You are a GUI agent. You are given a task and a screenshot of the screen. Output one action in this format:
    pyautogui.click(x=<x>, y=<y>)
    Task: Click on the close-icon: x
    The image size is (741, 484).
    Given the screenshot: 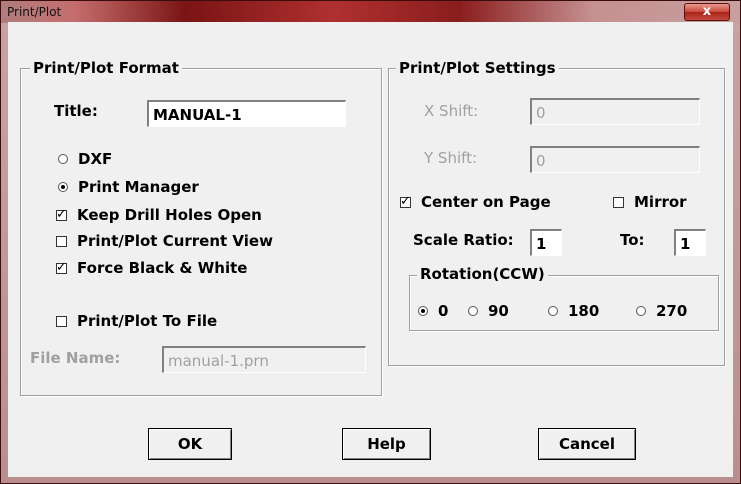 What is the action you would take?
    pyautogui.click(x=707, y=11)
    